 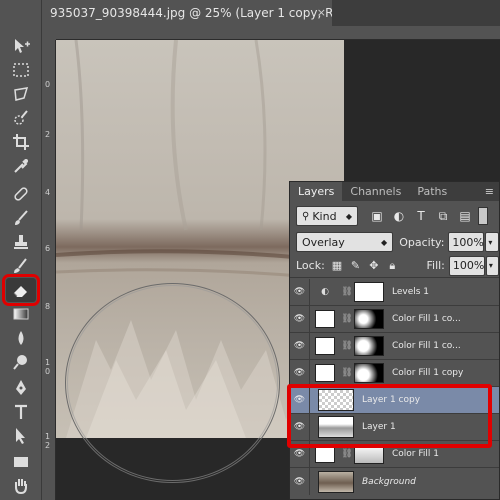 What do you see at coordinates (316, 191) in the screenshot?
I see `tab-layers: Layers` at bounding box center [316, 191].